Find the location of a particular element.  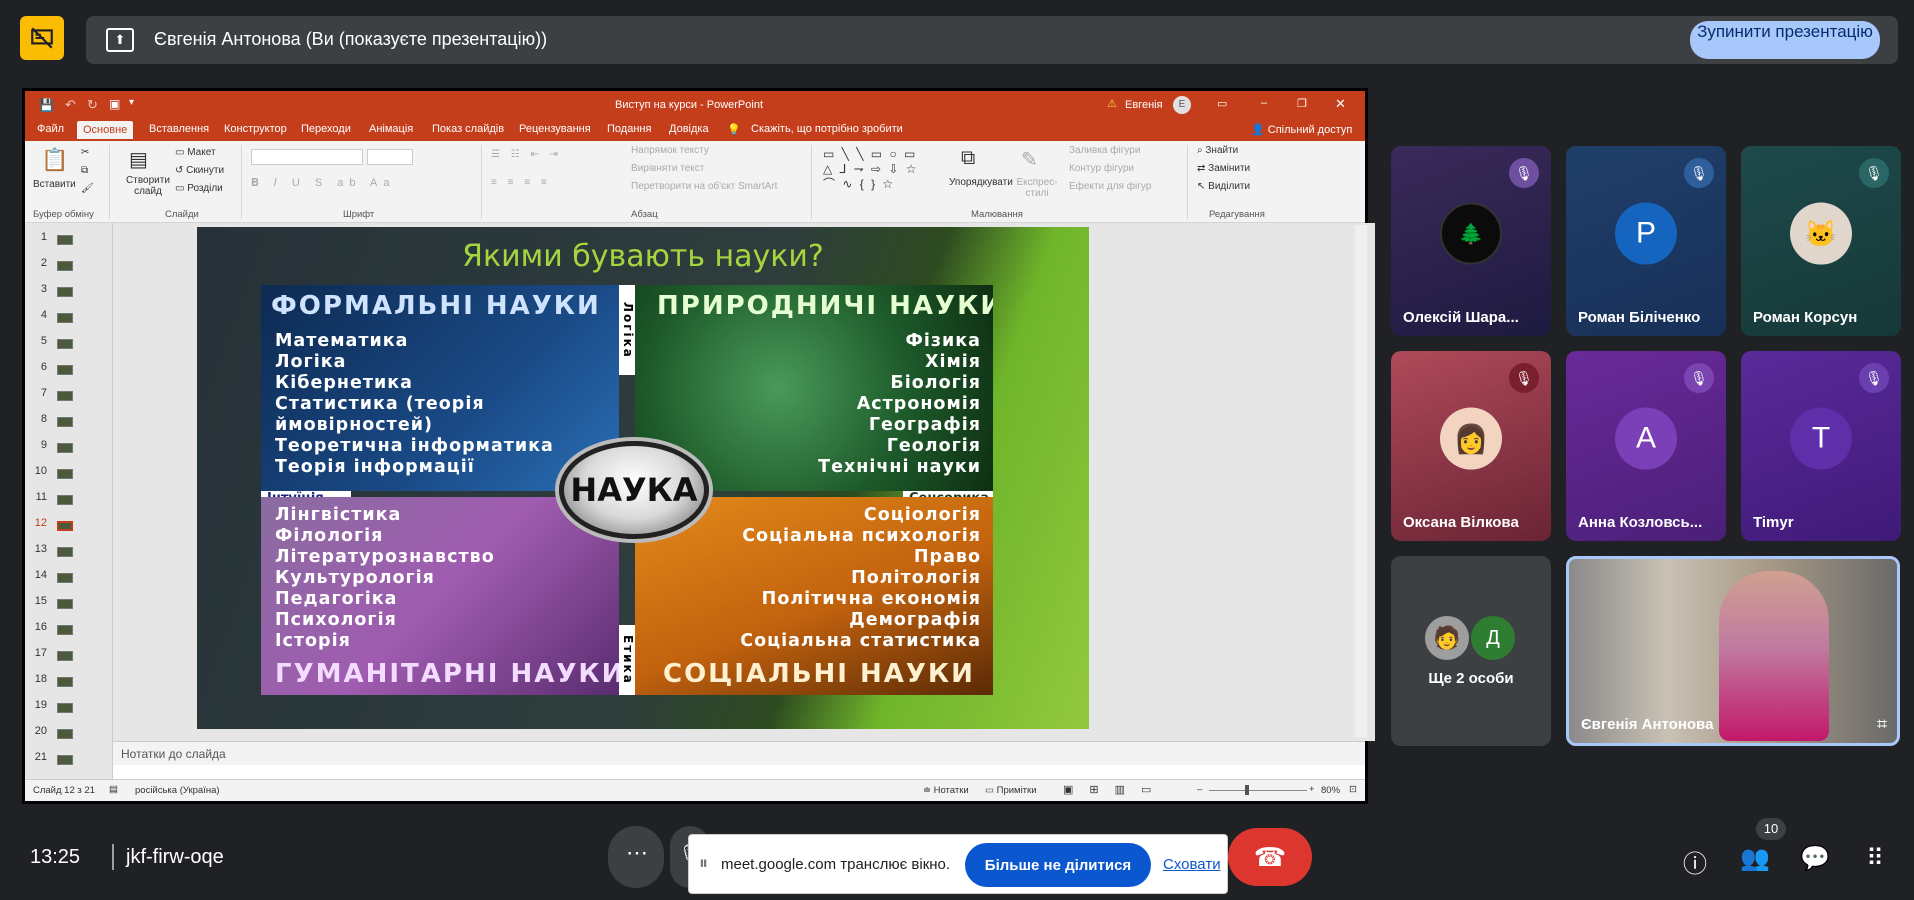

align-buttons: ≡ ≡ ≡ ≡ is located at coordinates (521, 182).